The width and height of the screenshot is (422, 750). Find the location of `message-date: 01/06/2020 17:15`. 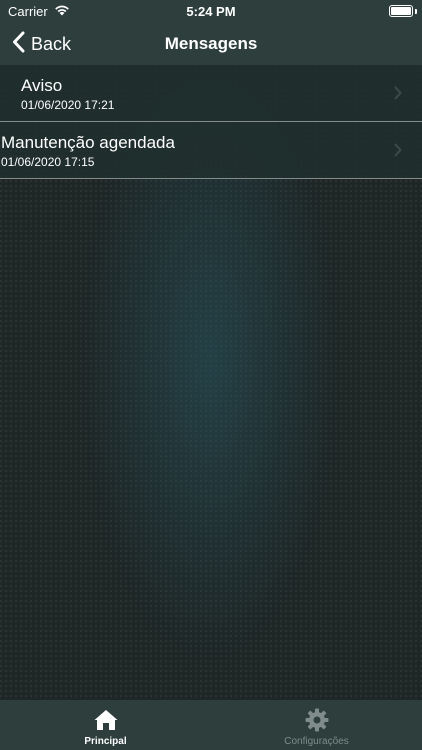

message-date: 01/06/2020 17:15 is located at coordinates (48, 162).